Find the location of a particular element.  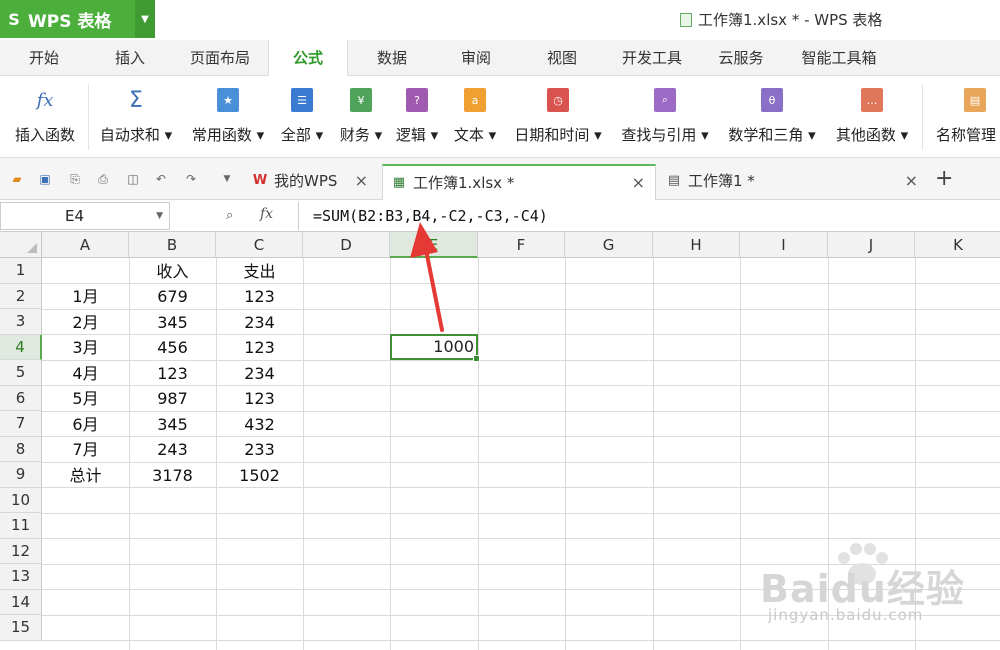

row-header-9: 9 is located at coordinates (21, 475).